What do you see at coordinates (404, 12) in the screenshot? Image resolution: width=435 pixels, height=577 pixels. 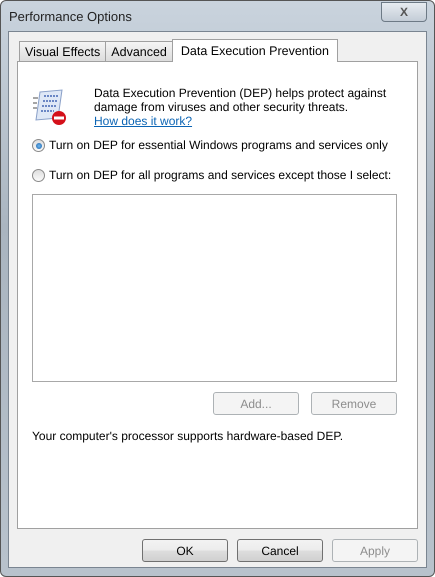 I see `close-button: X` at bounding box center [404, 12].